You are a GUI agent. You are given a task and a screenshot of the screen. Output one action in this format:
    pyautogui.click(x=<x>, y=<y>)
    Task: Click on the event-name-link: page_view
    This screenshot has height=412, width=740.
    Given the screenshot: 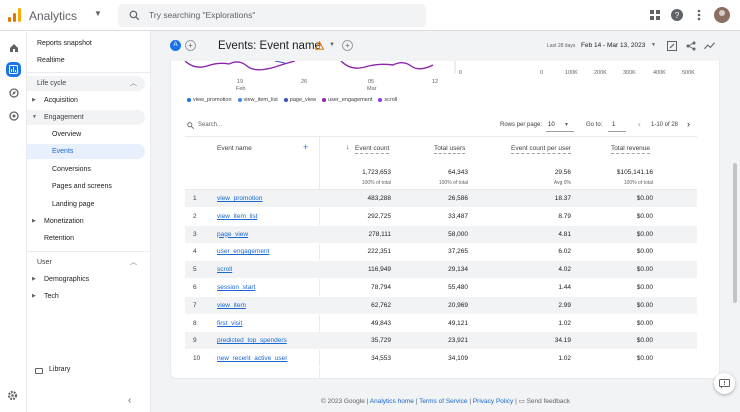 What is the action you would take?
    pyautogui.click(x=232, y=234)
    